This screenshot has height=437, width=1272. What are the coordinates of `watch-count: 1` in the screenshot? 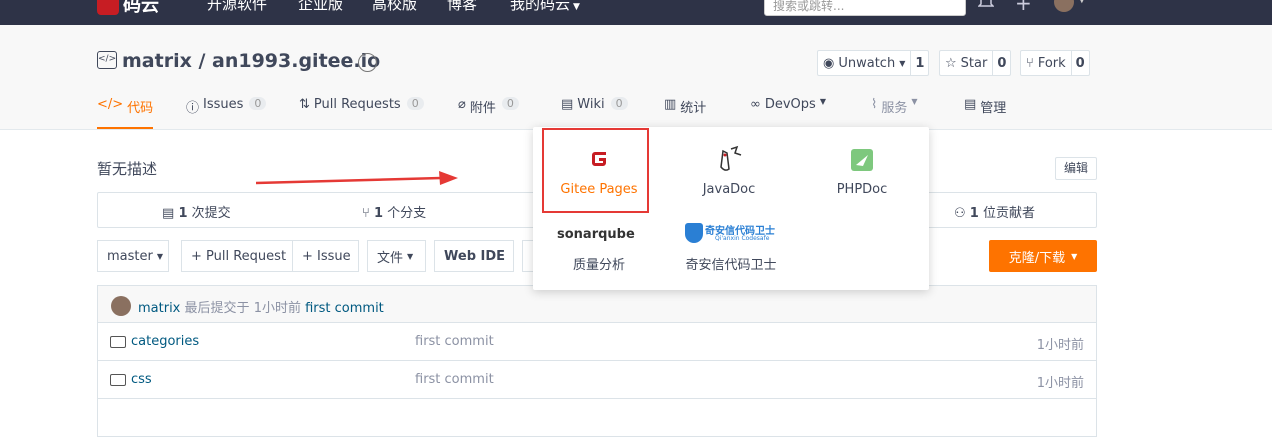 It's located at (919, 63).